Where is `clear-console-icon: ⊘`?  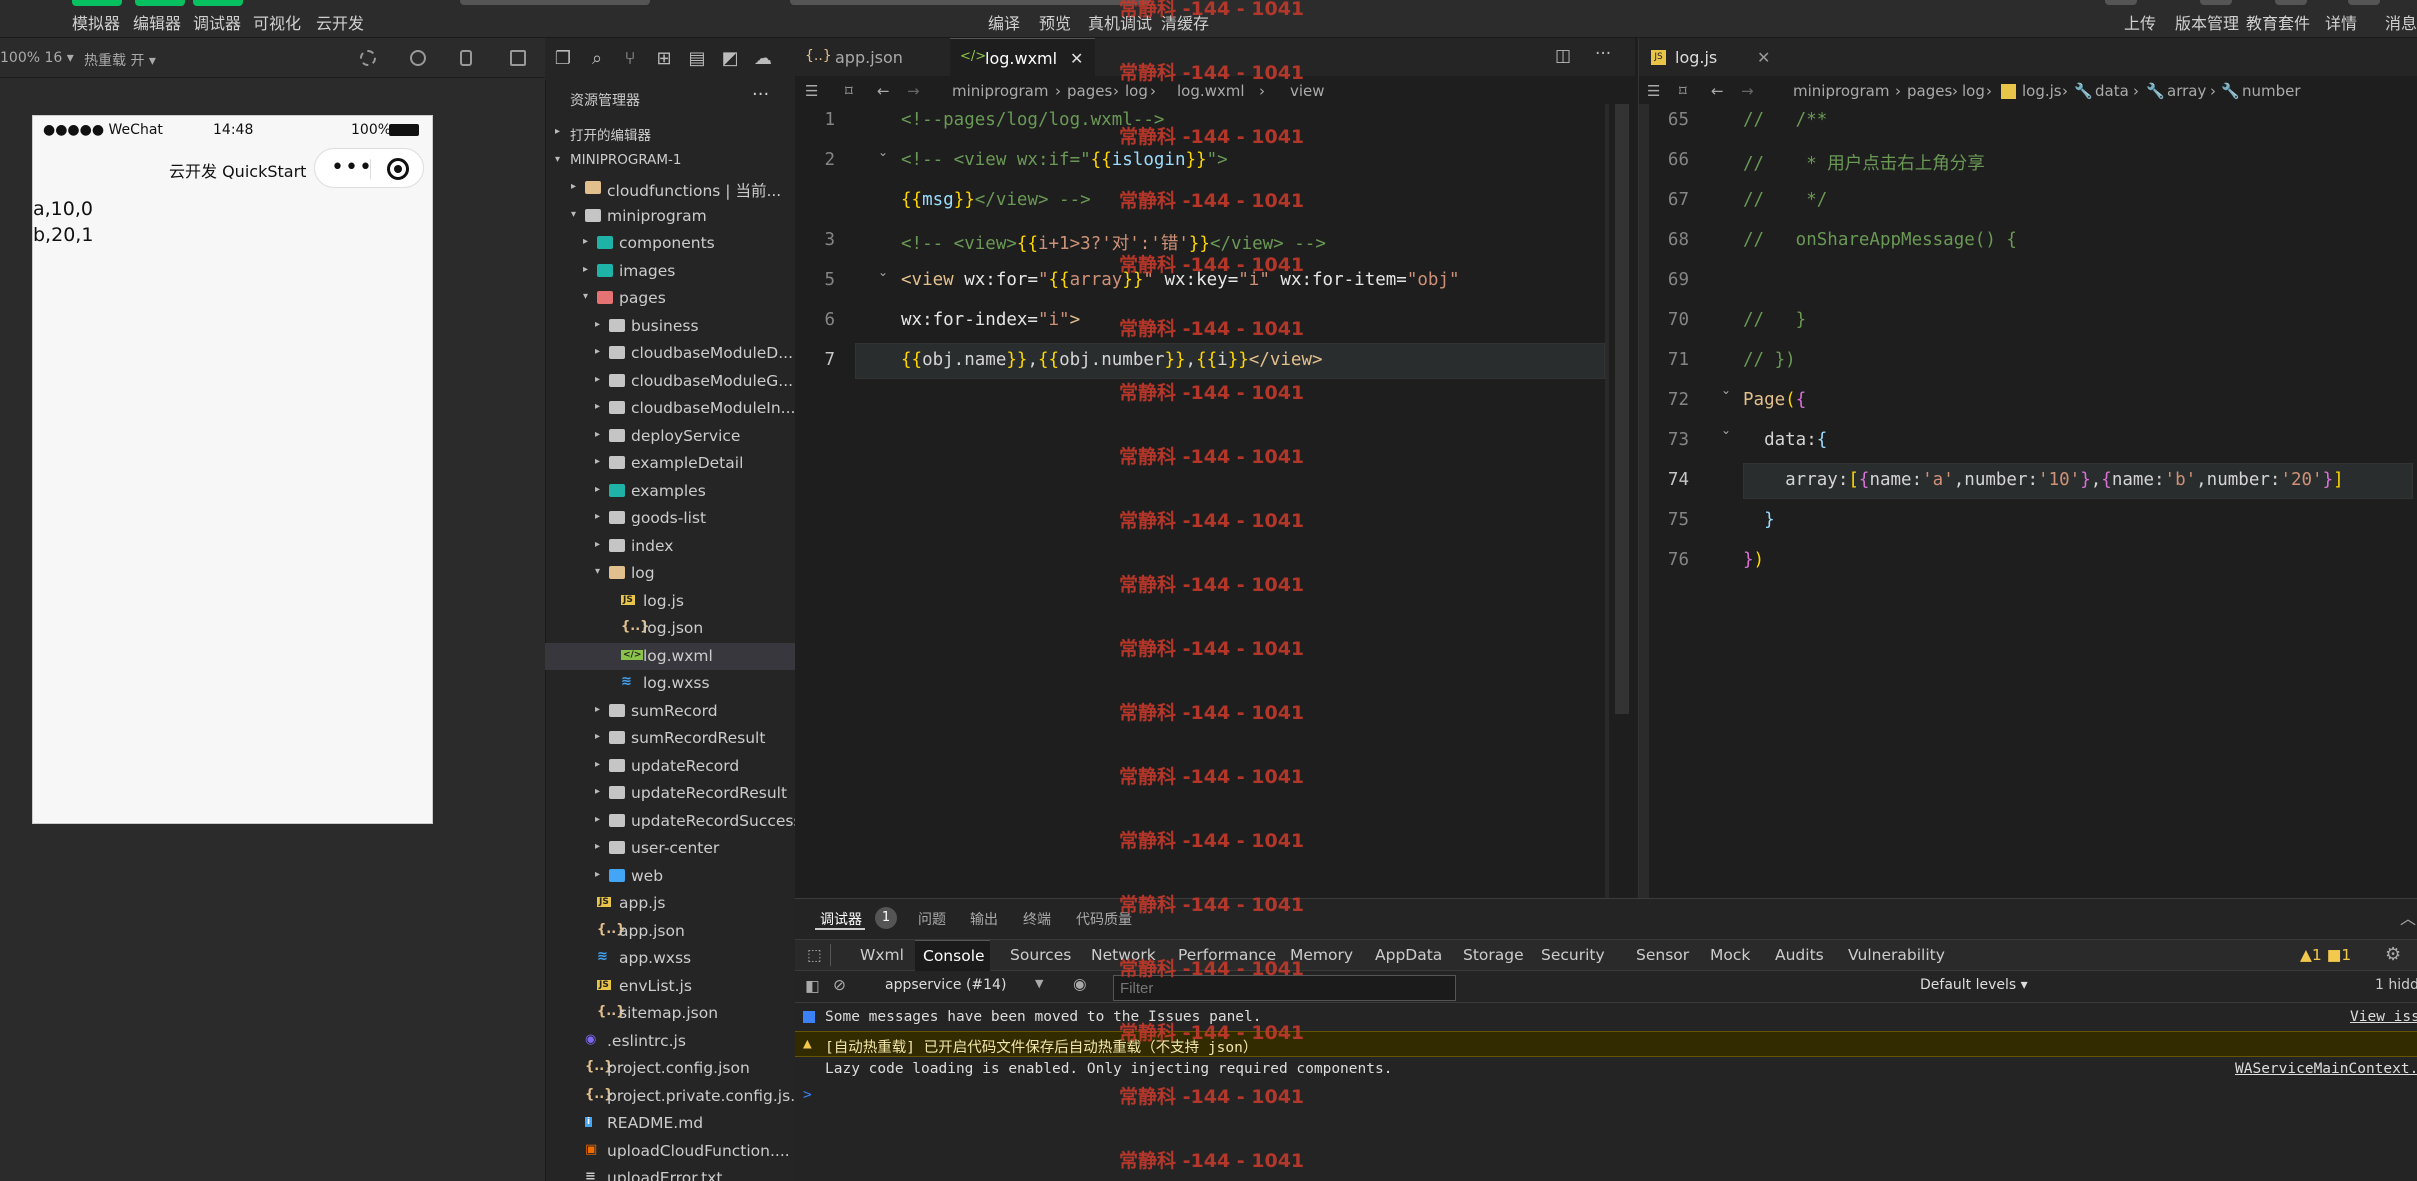
clear-console-icon: ⊘ is located at coordinates (839, 985).